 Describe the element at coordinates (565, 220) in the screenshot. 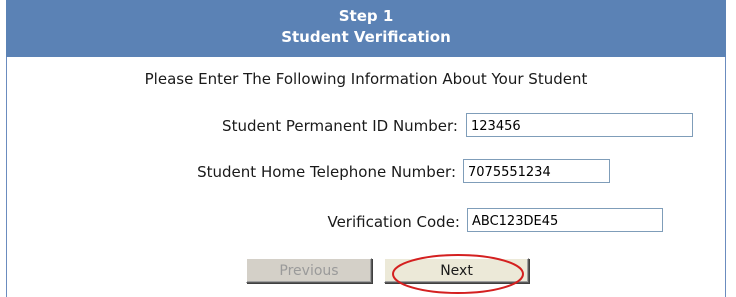

I see `verification-code-input` at that location.